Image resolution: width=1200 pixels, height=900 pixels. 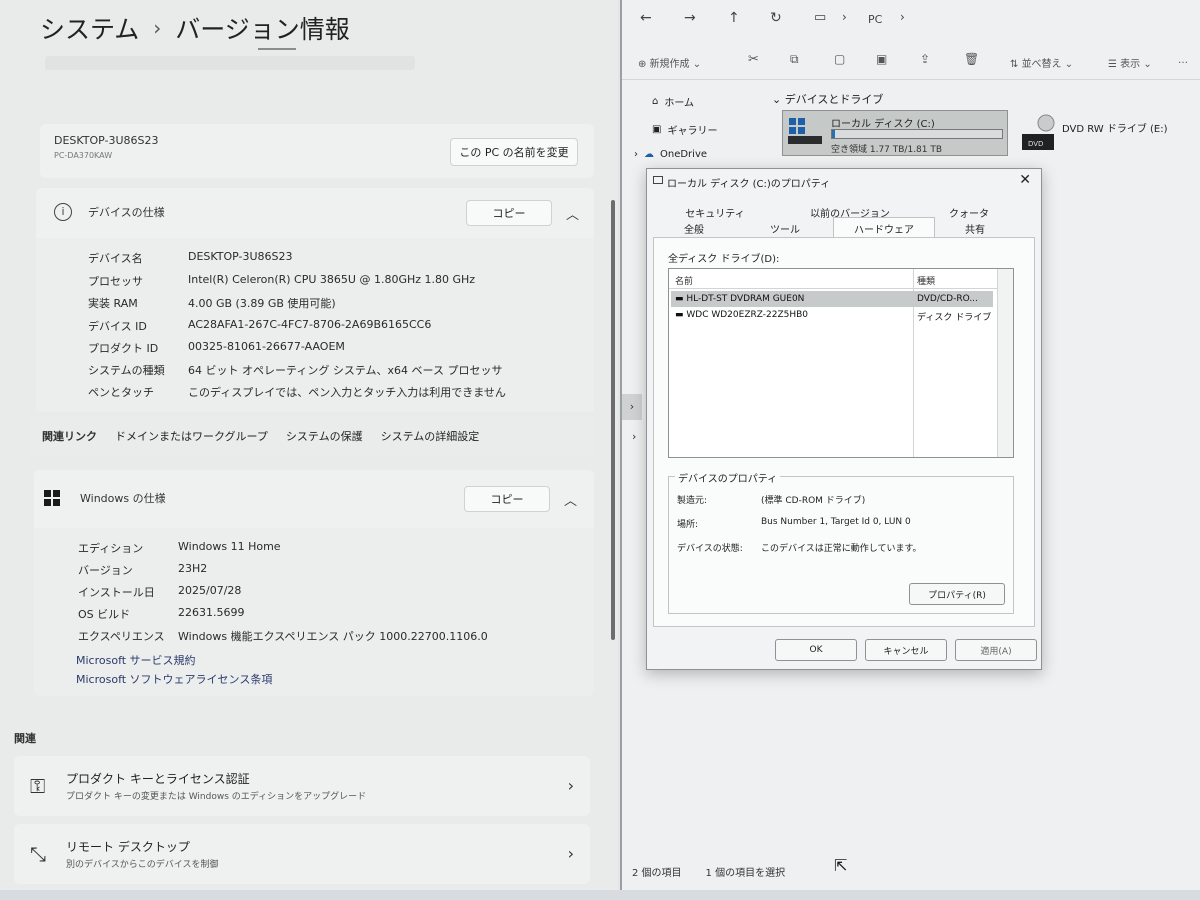 I want to click on windows-spec-header: Windows の仕様 コピー ︿, so click(x=314, y=498).